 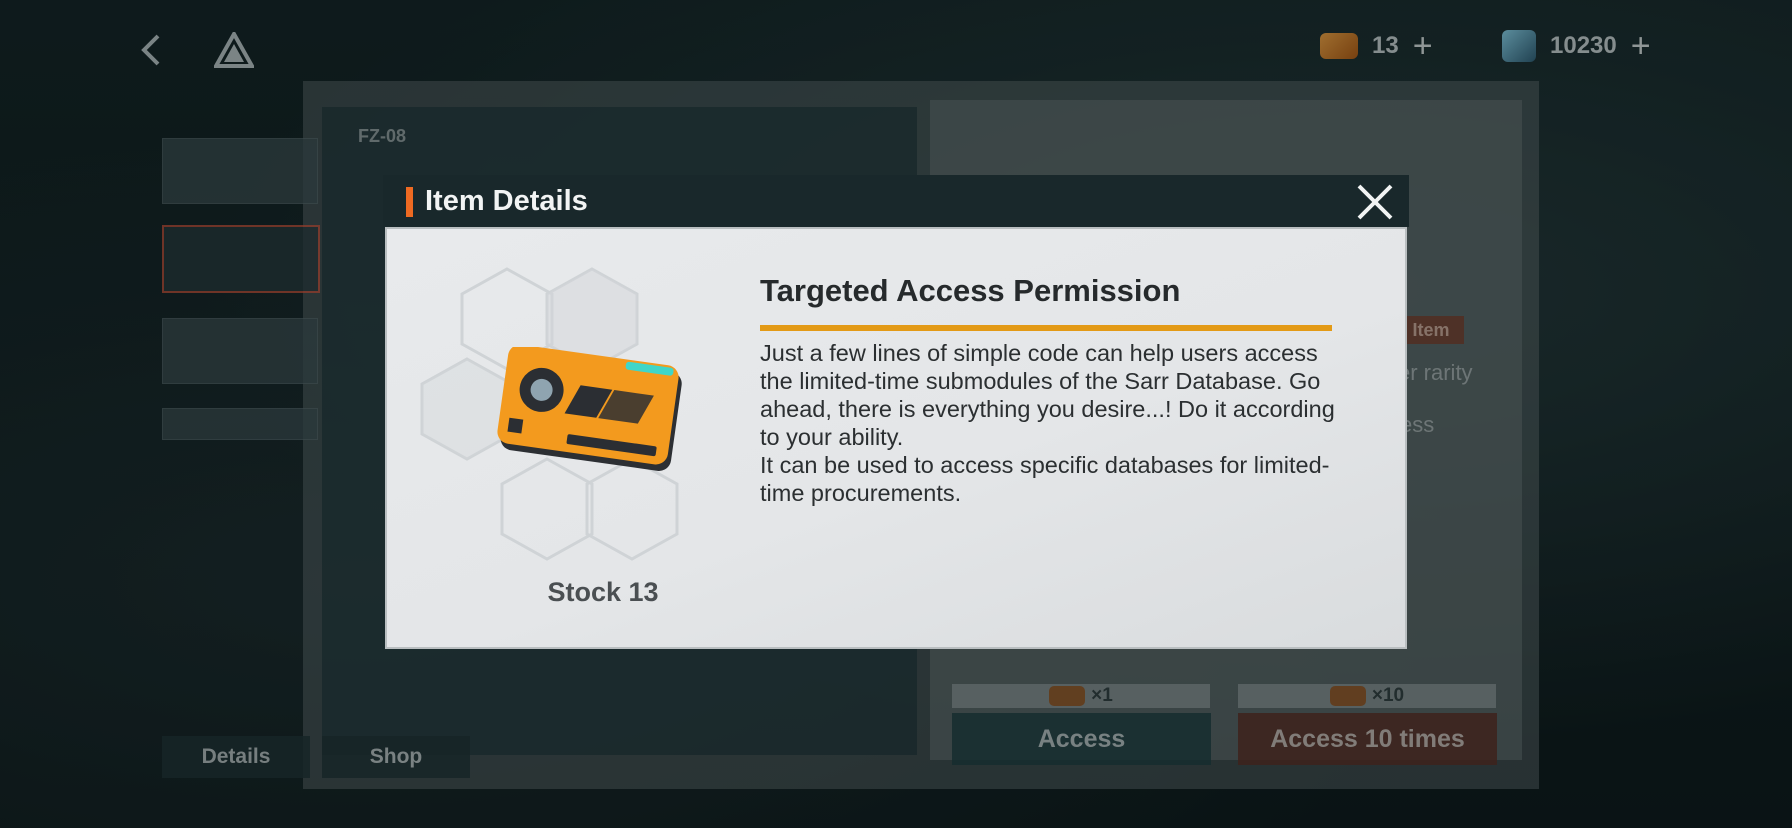 What do you see at coordinates (589, 409) in the screenshot?
I see `access-card-icon` at bounding box center [589, 409].